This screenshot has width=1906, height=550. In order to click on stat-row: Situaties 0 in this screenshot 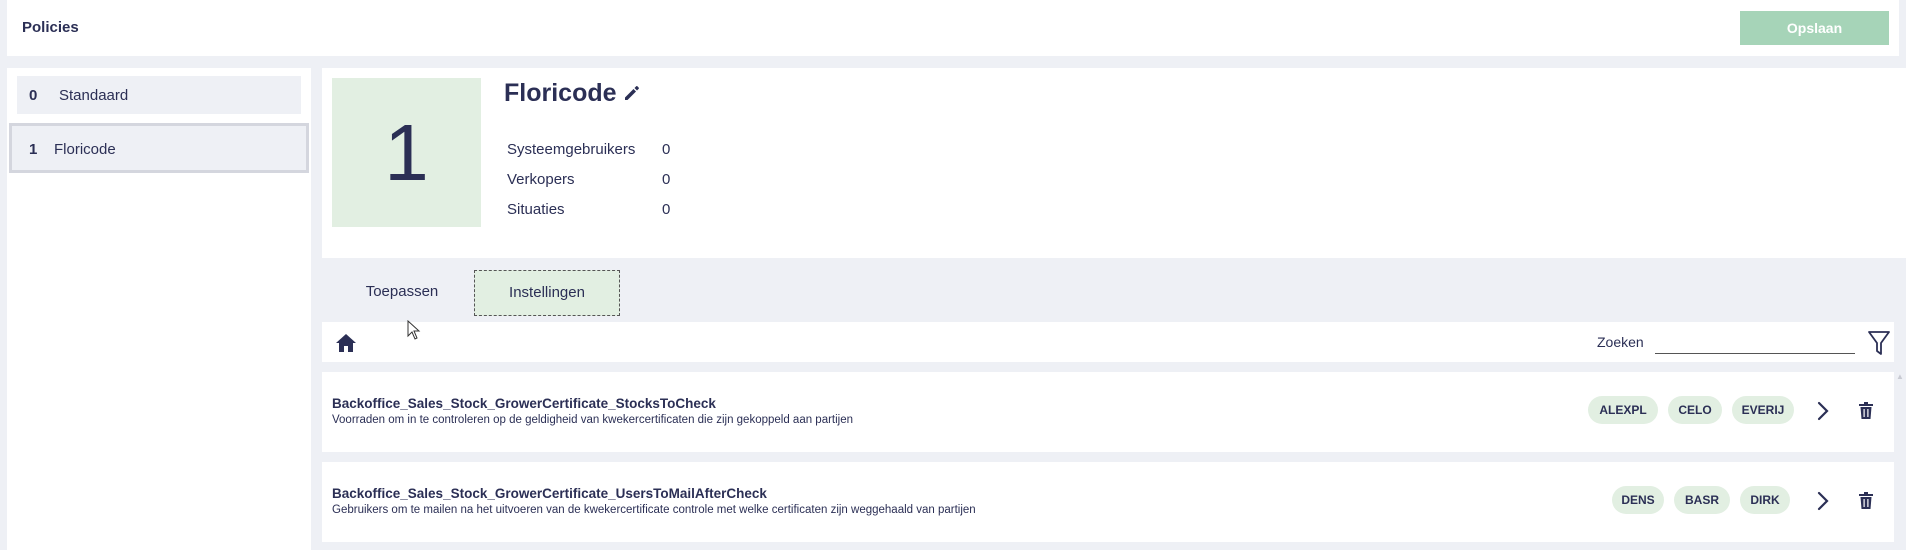, I will do `click(607, 216)`.